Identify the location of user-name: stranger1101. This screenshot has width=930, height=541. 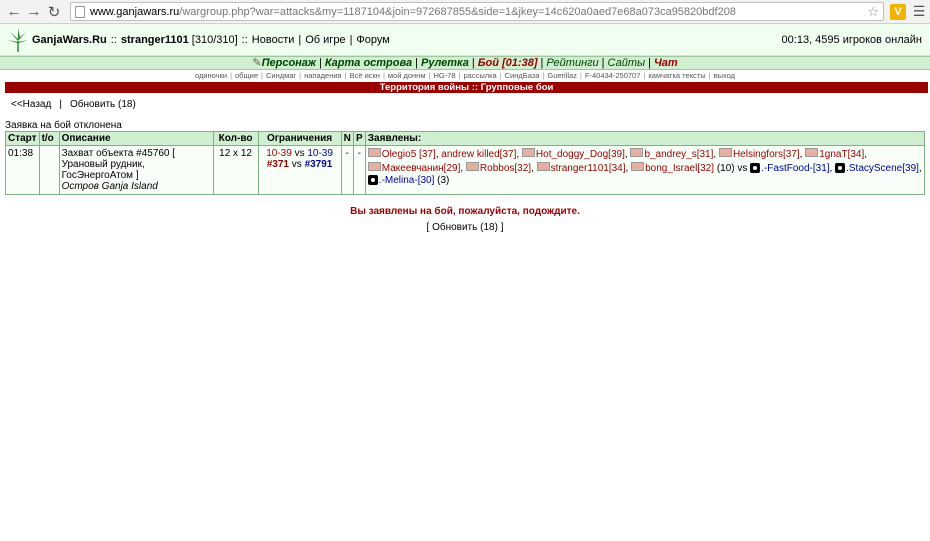
(155, 40).